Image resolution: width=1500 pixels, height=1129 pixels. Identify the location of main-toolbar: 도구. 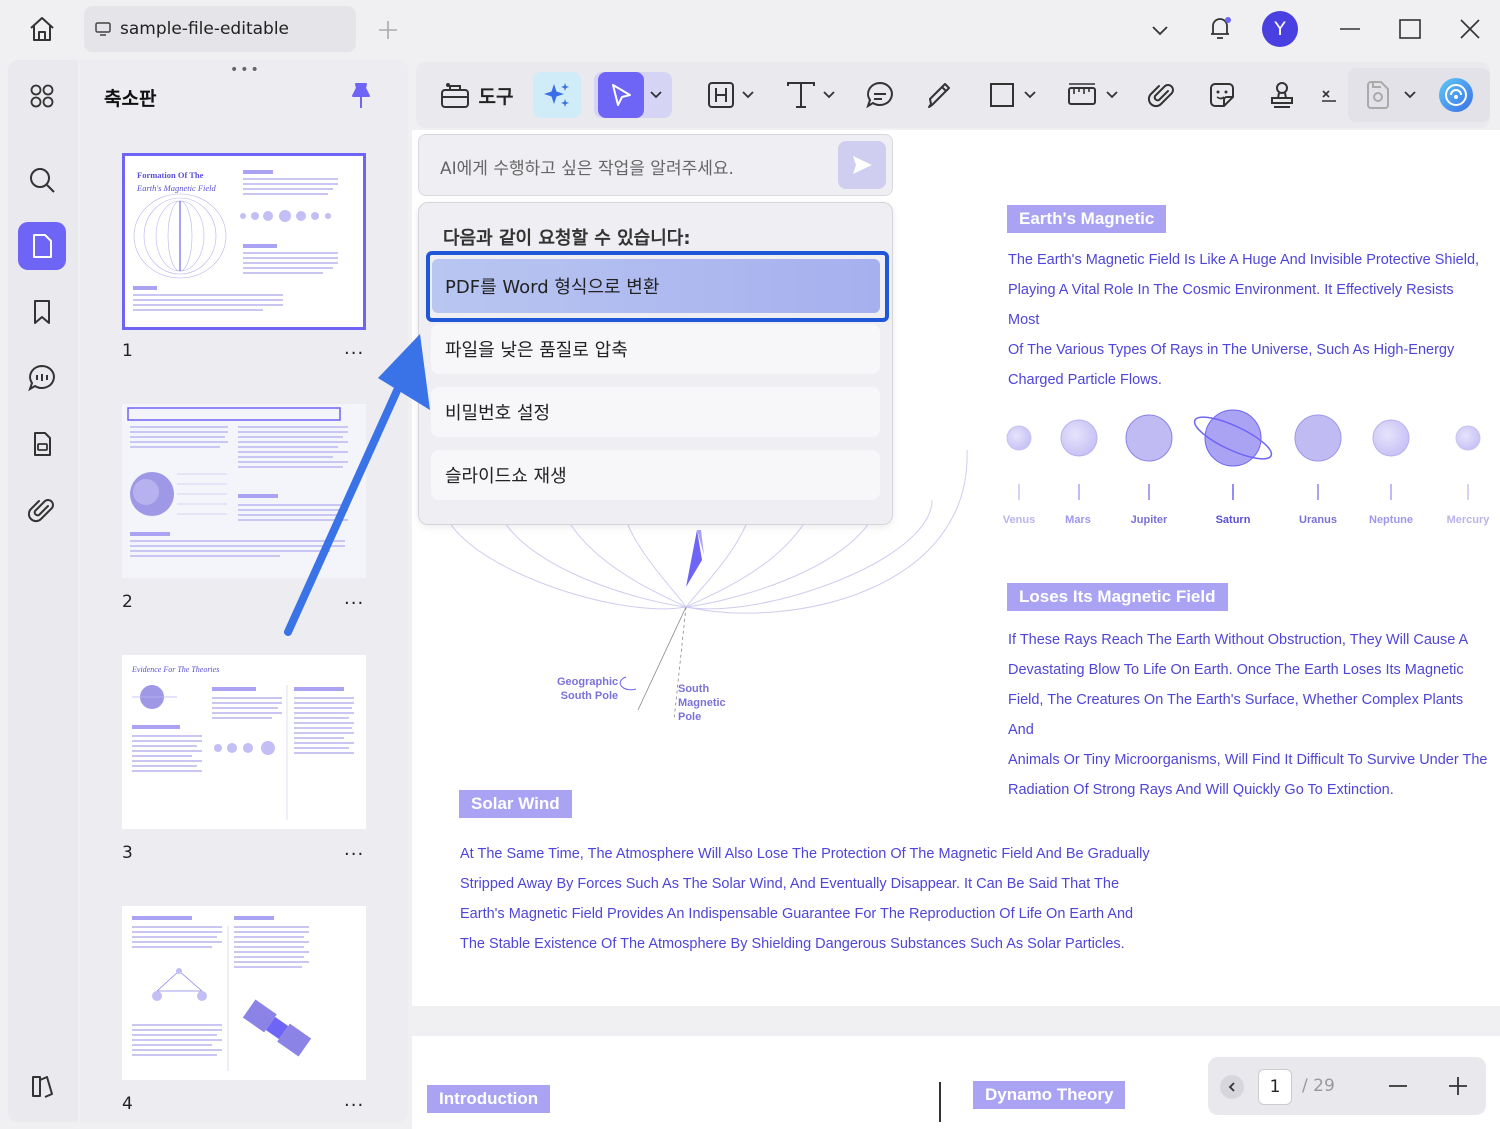
(953, 95).